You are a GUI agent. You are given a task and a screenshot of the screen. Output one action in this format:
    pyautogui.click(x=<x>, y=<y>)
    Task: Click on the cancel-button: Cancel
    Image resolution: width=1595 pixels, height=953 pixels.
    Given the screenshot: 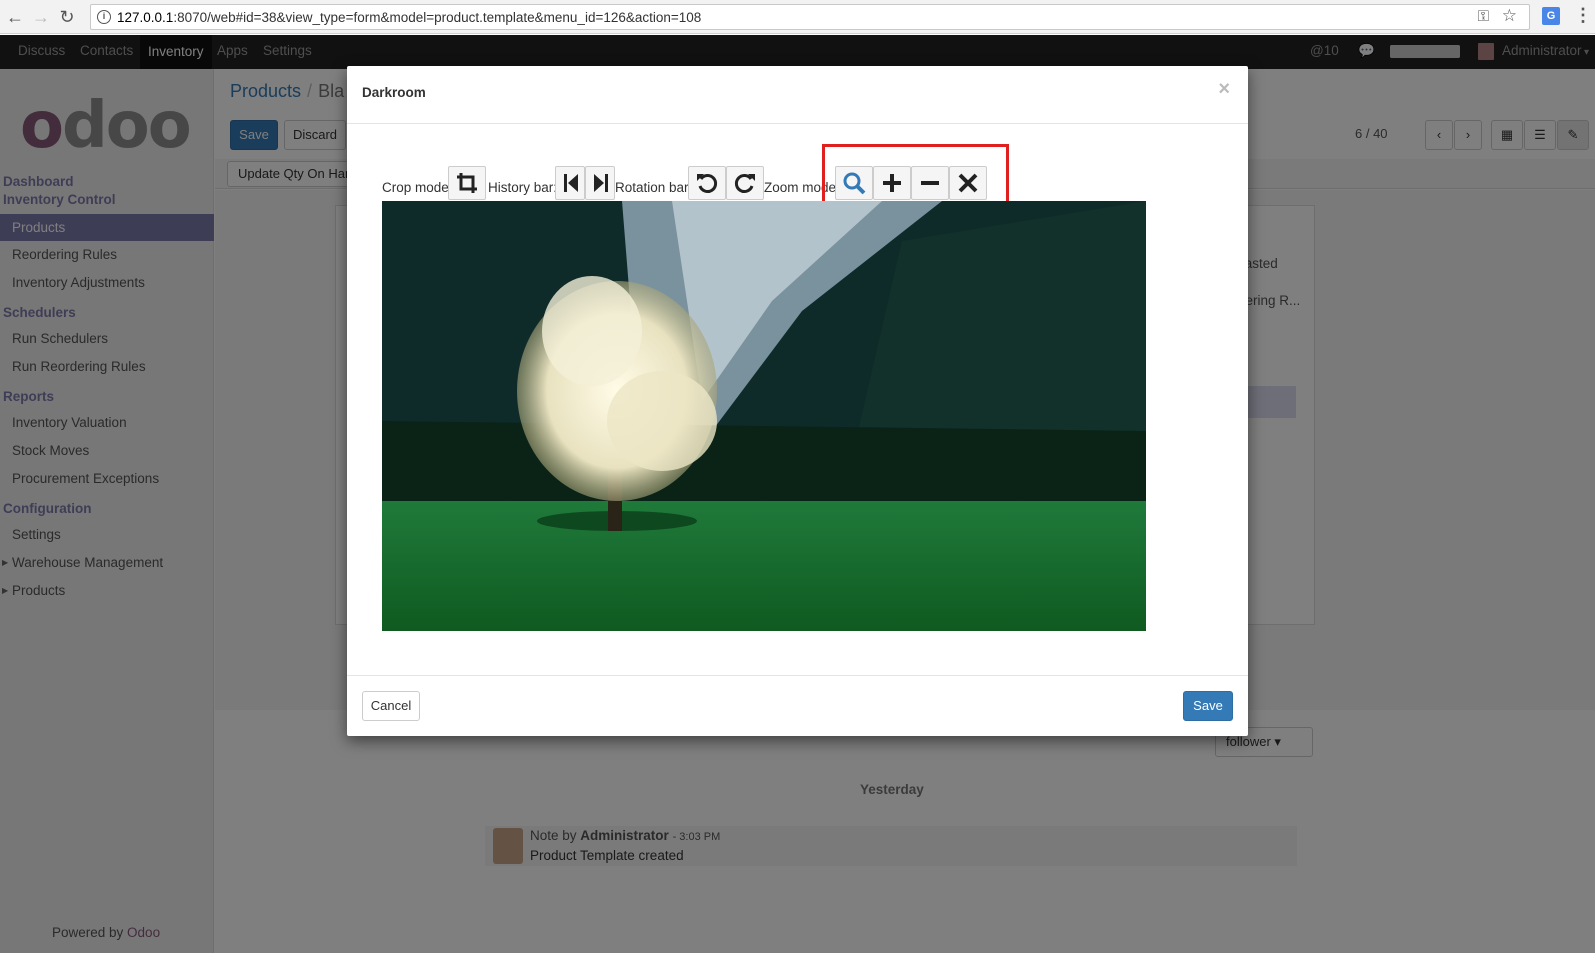 What is the action you would take?
    pyautogui.click(x=391, y=706)
    